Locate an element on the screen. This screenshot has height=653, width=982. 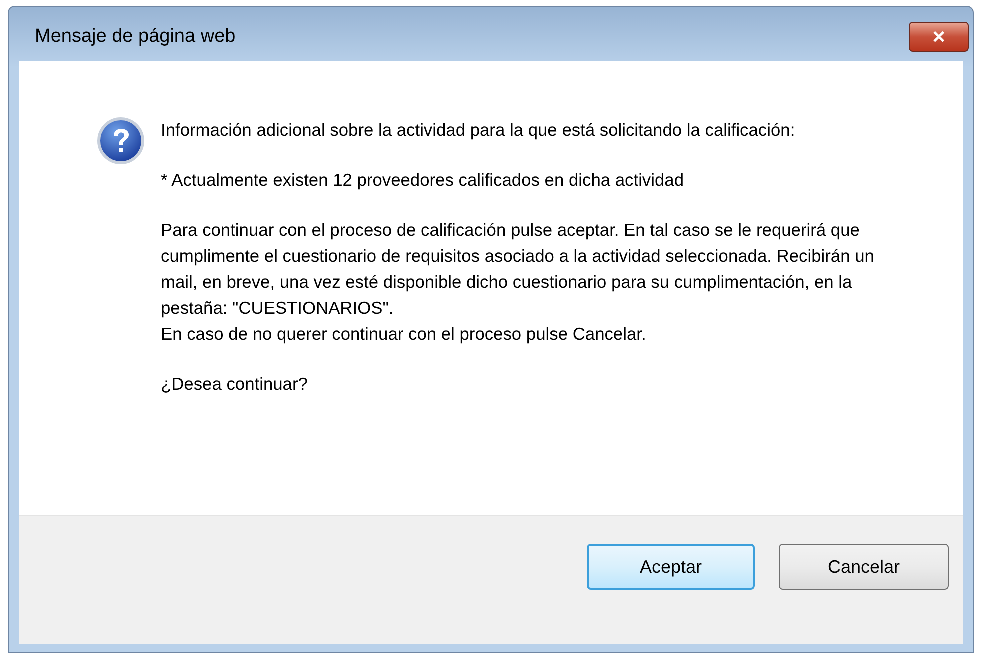
question-icon is located at coordinates (121, 141).